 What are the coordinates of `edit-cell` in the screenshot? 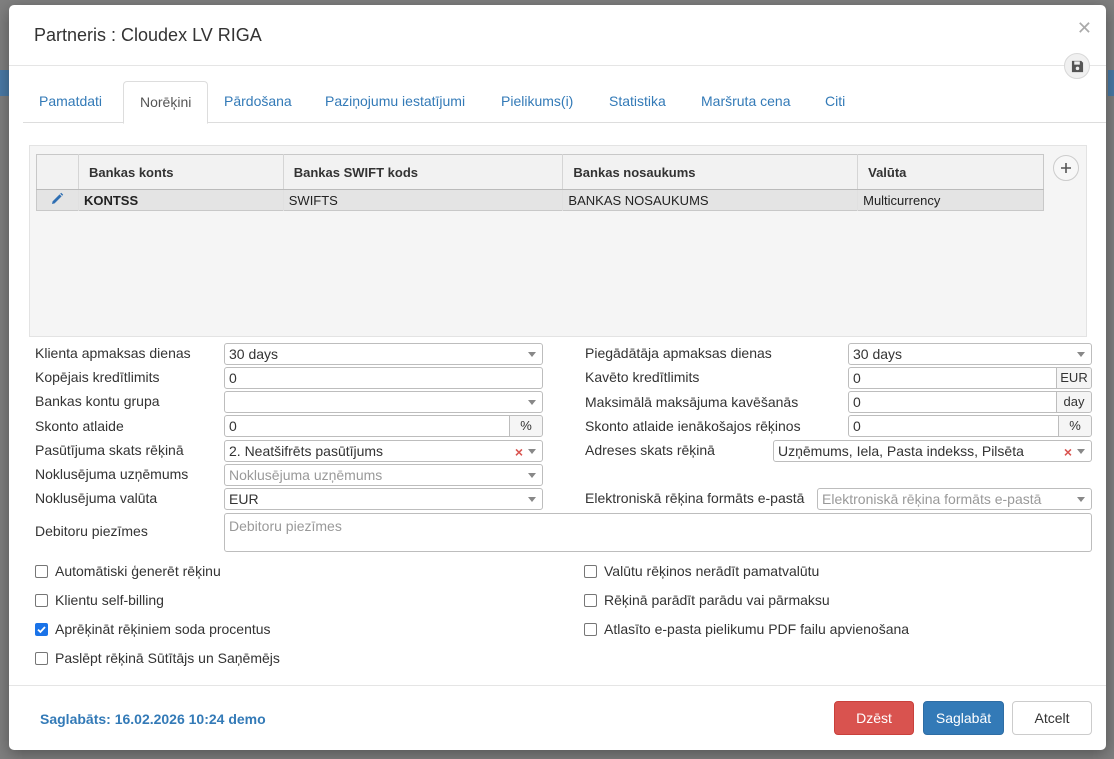 It's located at (57, 200).